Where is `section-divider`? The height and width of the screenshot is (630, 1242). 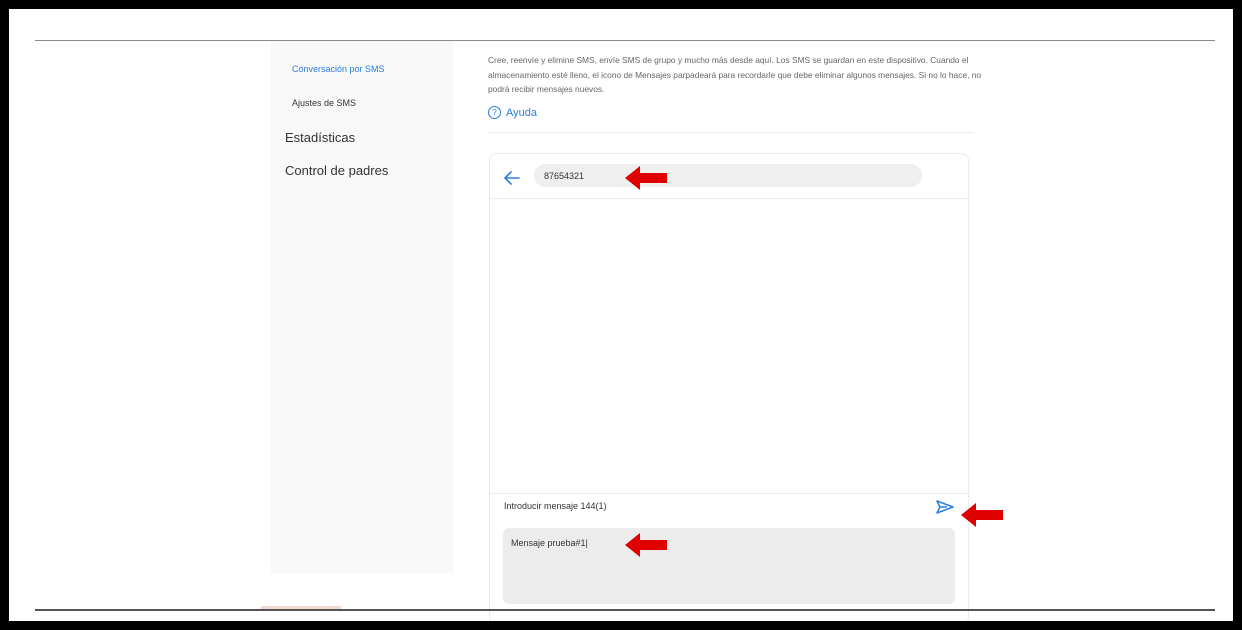
section-divider is located at coordinates (731, 132).